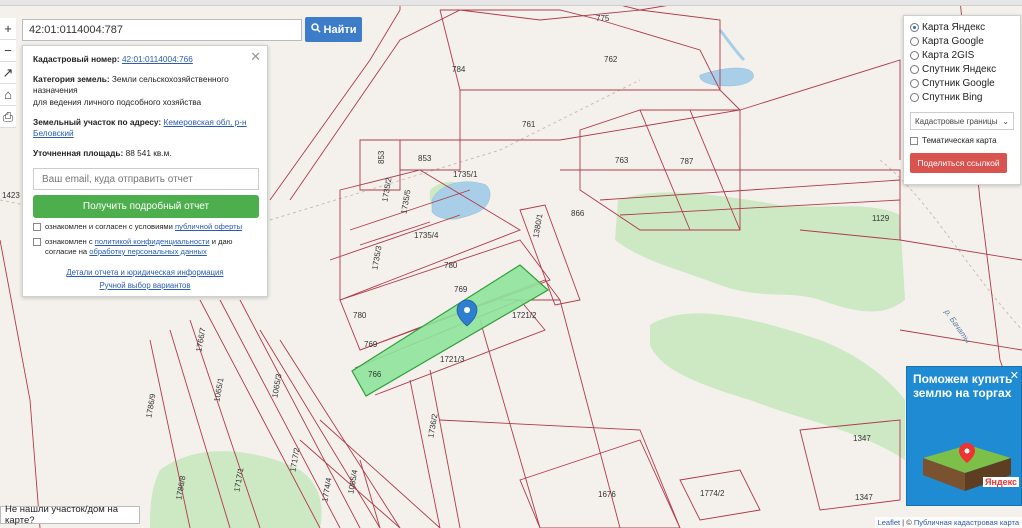 This screenshot has width=1022, height=528. What do you see at coordinates (966, 522) in the screenshot?
I see `pkk-link: Публичная кадастровая карта` at bounding box center [966, 522].